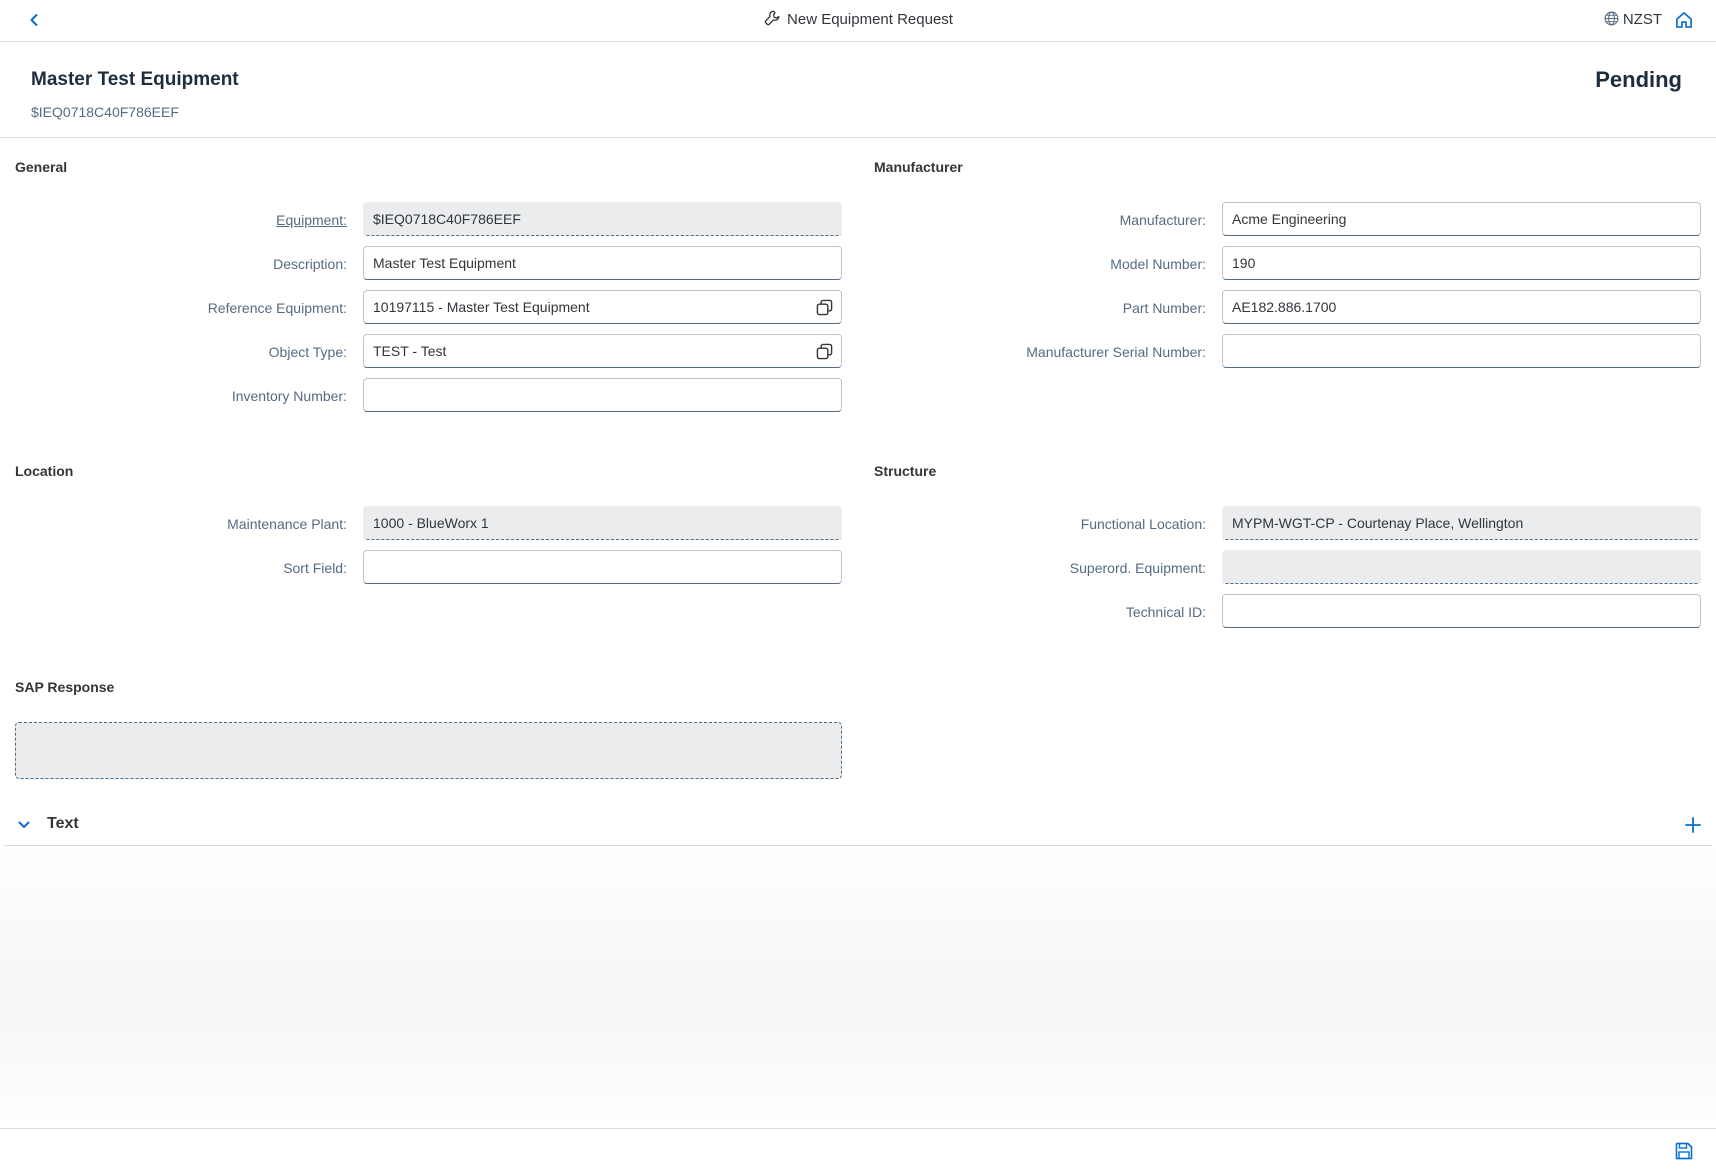 The width and height of the screenshot is (1716, 1172). What do you see at coordinates (410, 351) in the screenshot?
I see `object-type-value: TEST - Test` at bounding box center [410, 351].